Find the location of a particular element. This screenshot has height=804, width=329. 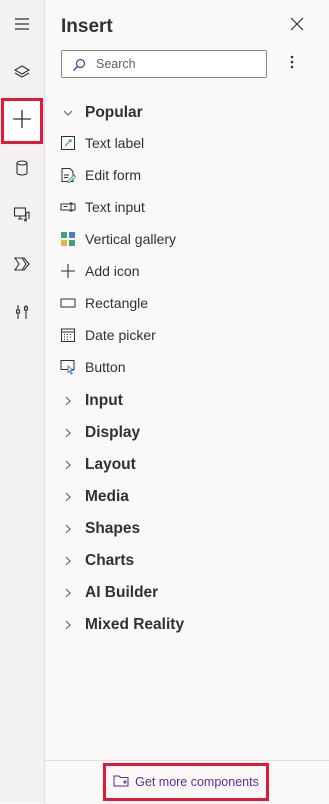

section-label: Charts is located at coordinates (110, 560).